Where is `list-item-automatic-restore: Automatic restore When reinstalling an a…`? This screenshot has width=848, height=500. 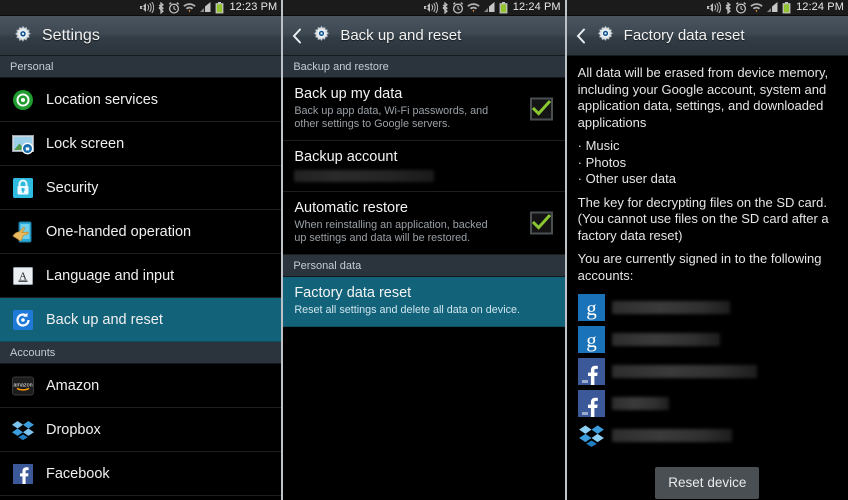
list-item-automatic-restore: Automatic restore When reinstalling an a… is located at coordinates (424, 223).